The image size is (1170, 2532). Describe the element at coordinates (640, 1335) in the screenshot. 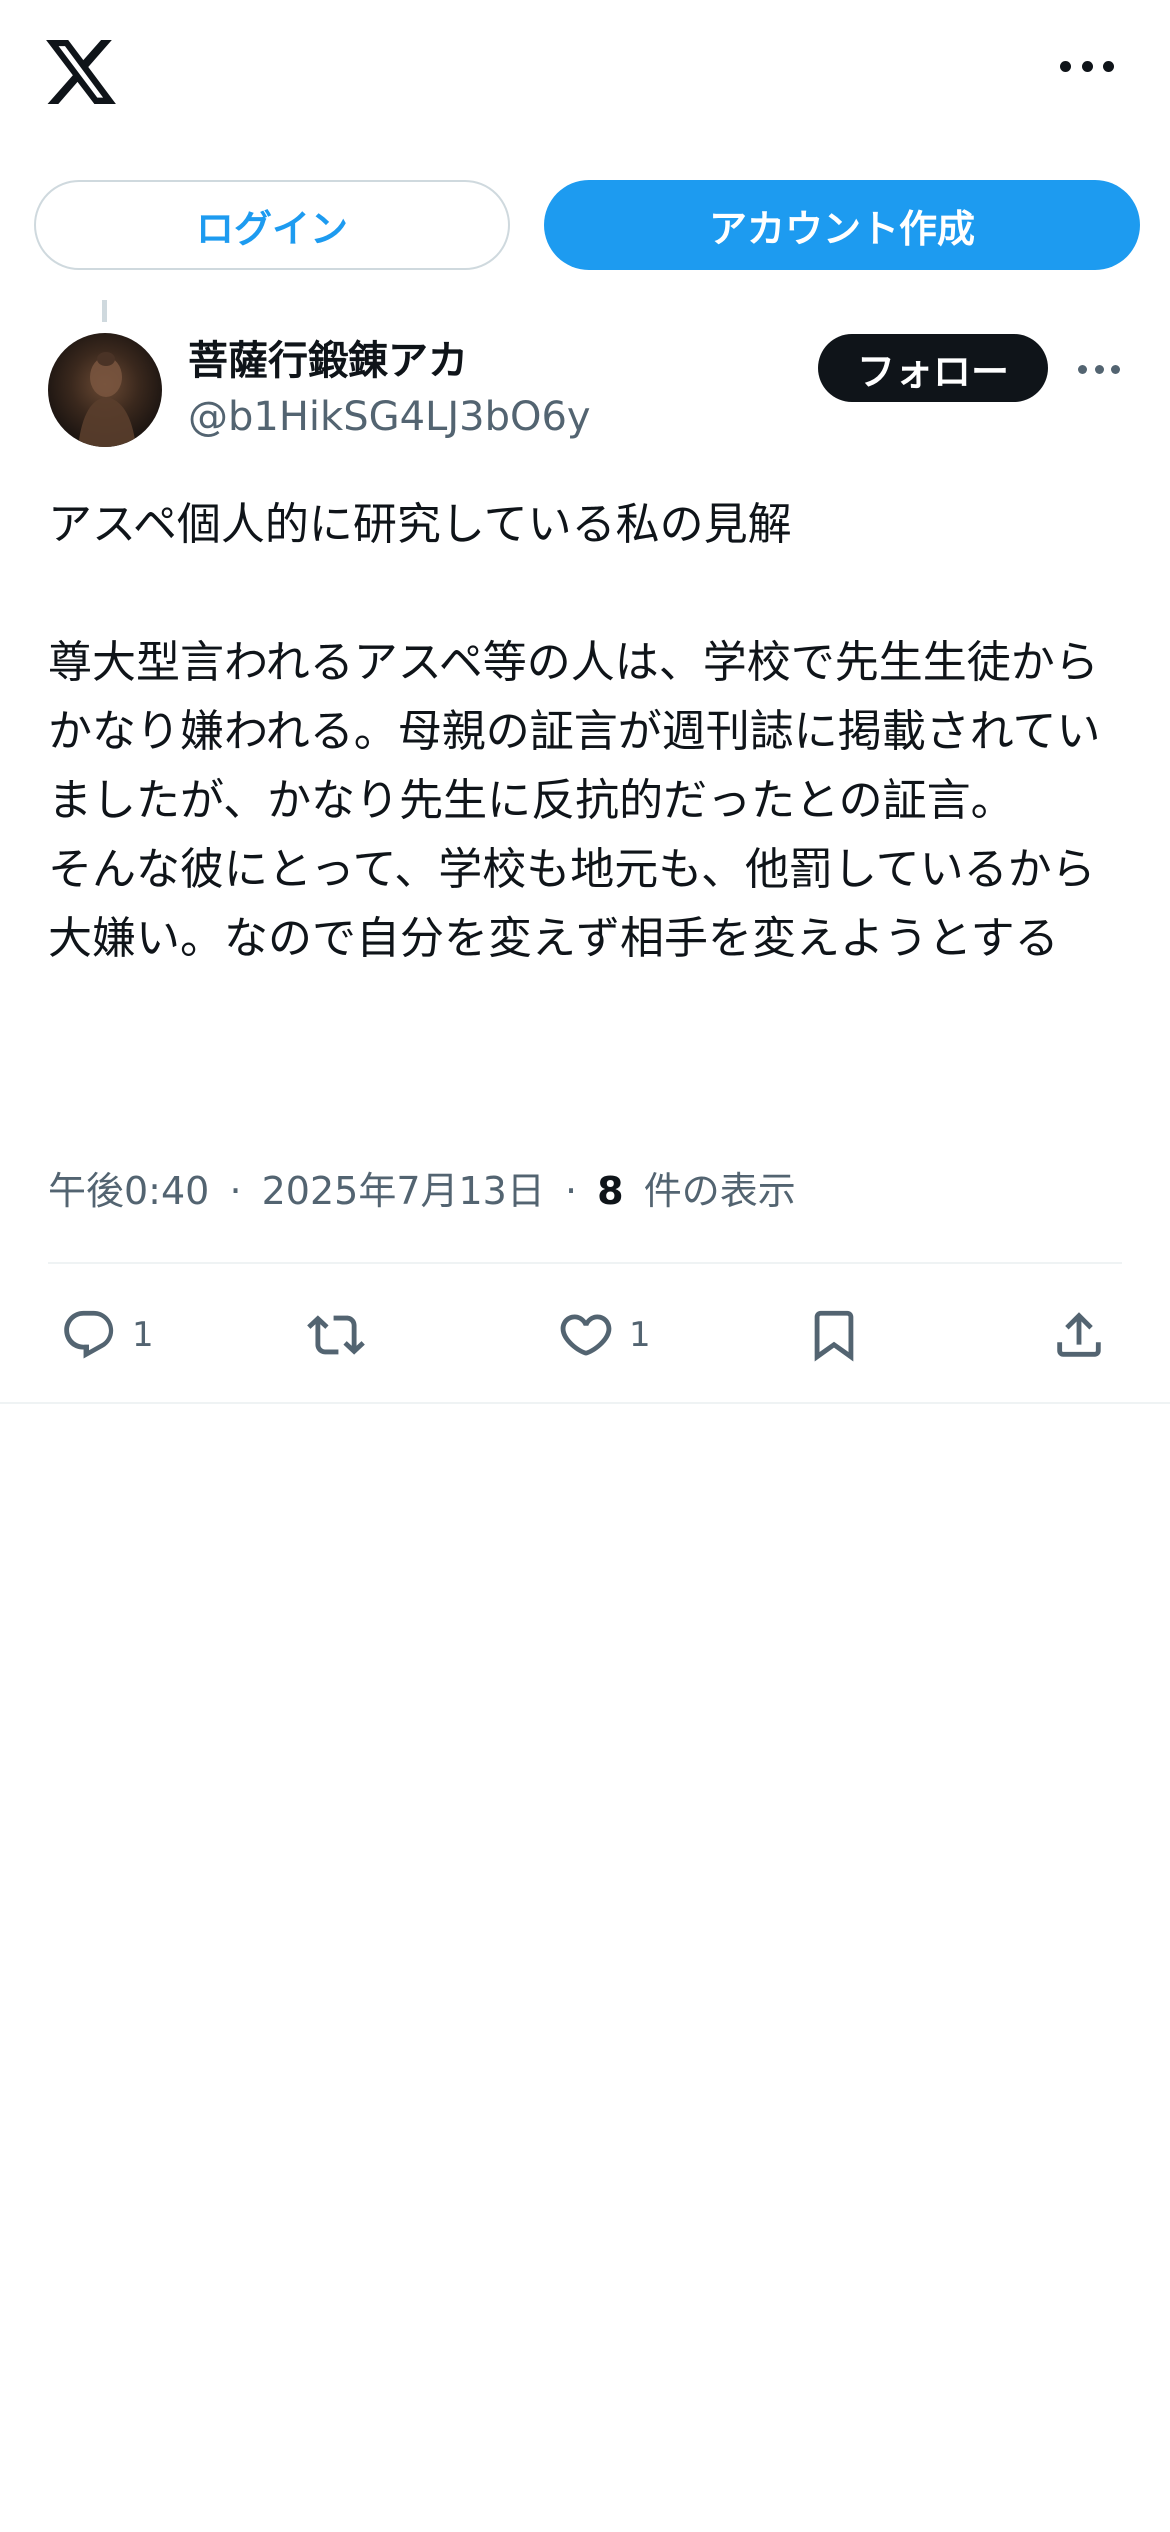

I see `like-count: 1` at that location.